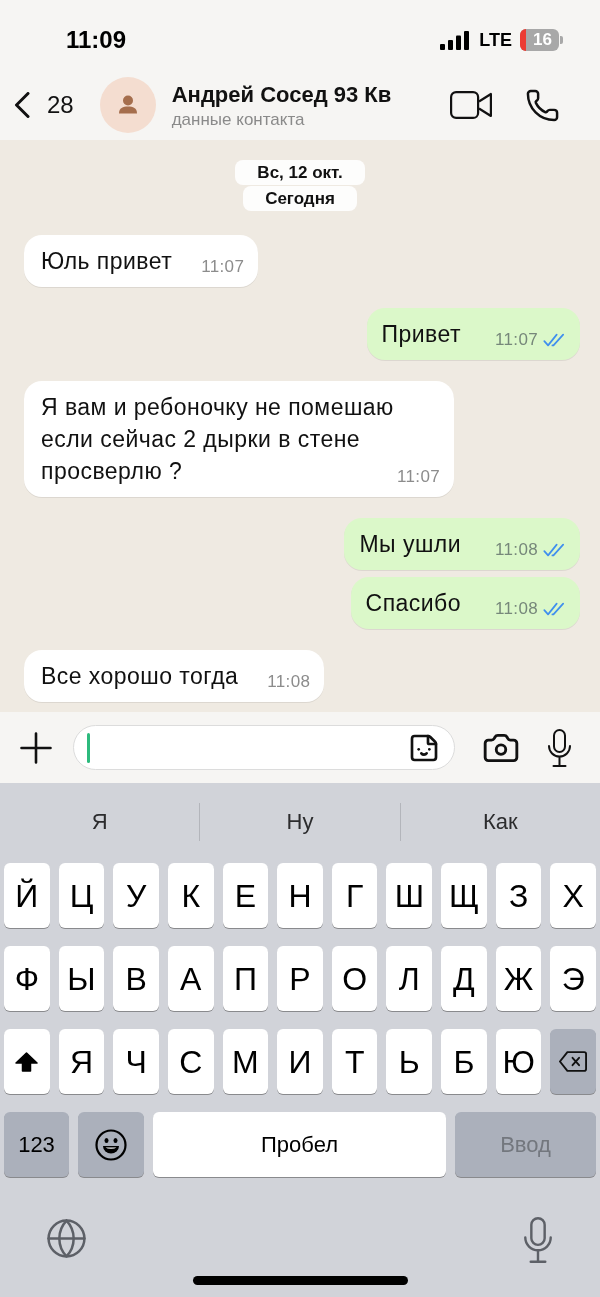 This screenshot has height=1297, width=600. What do you see at coordinates (36, 747) in the screenshot?
I see `plus-icon` at bounding box center [36, 747].